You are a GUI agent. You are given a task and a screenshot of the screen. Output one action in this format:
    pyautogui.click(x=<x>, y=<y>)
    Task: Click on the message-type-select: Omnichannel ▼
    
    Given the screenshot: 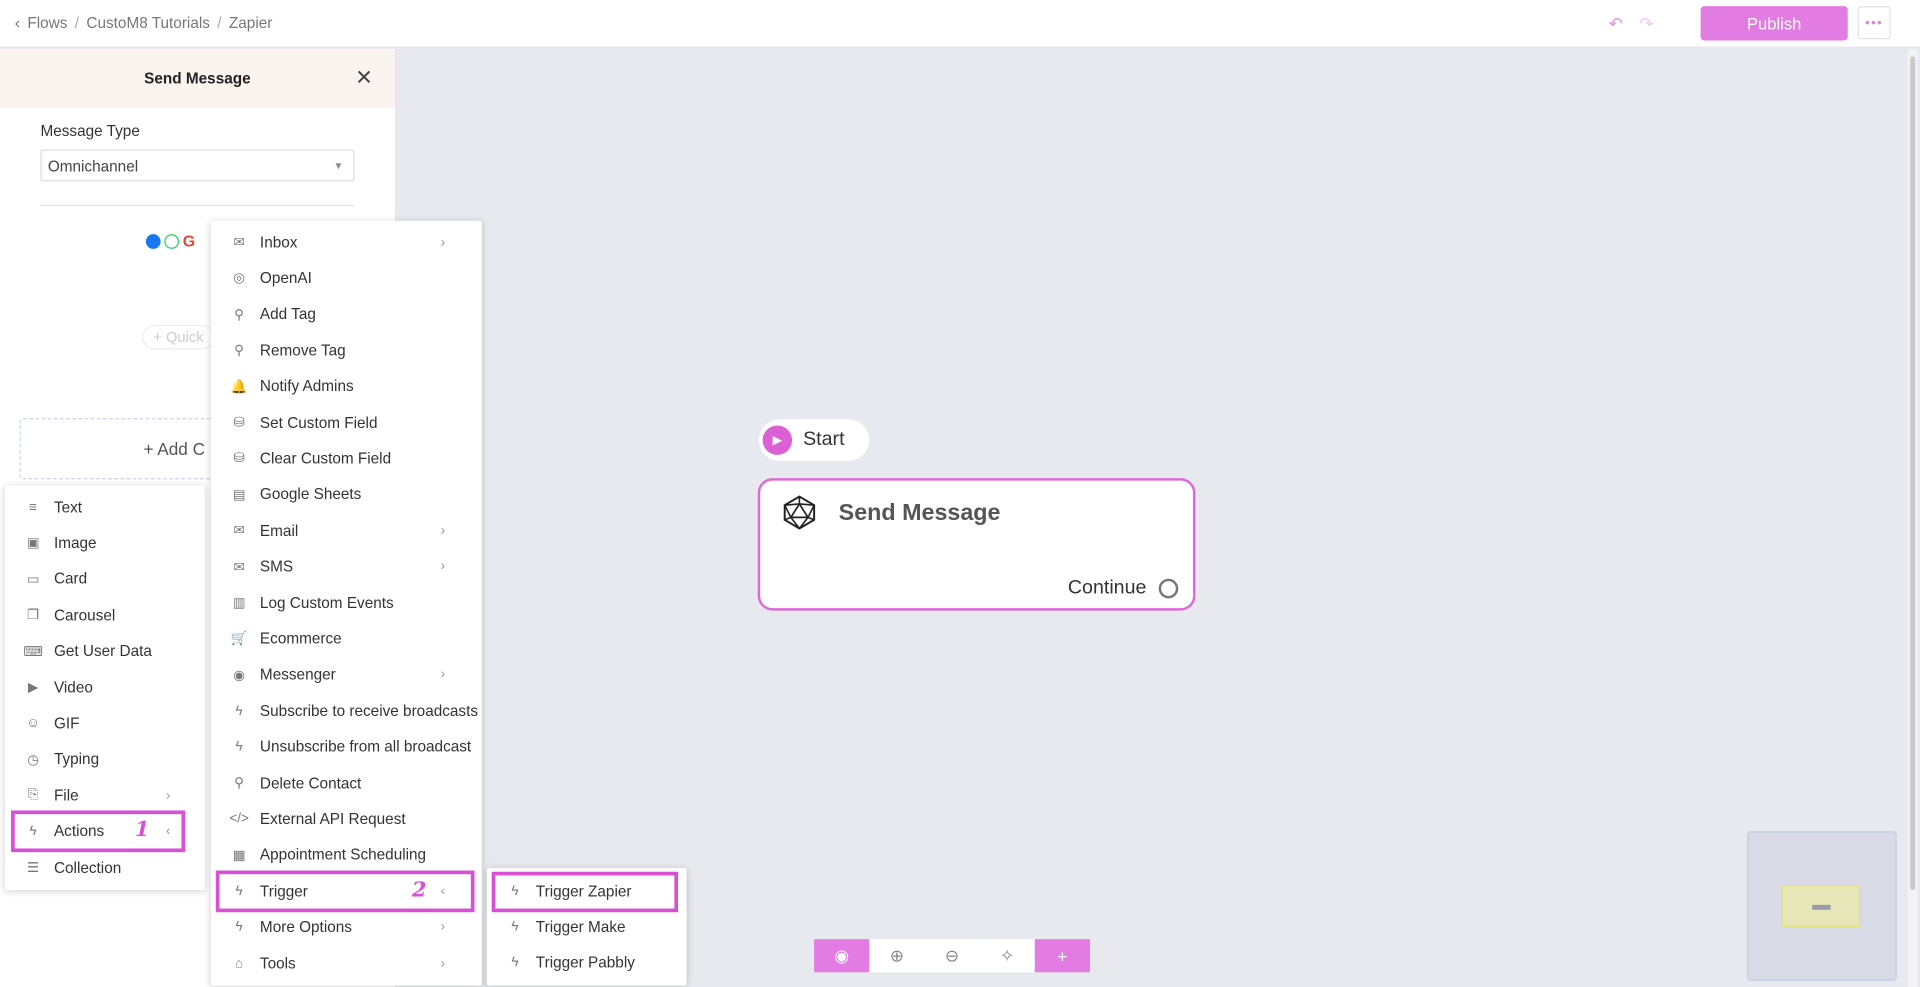 What is the action you would take?
    pyautogui.click(x=197, y=165)
    